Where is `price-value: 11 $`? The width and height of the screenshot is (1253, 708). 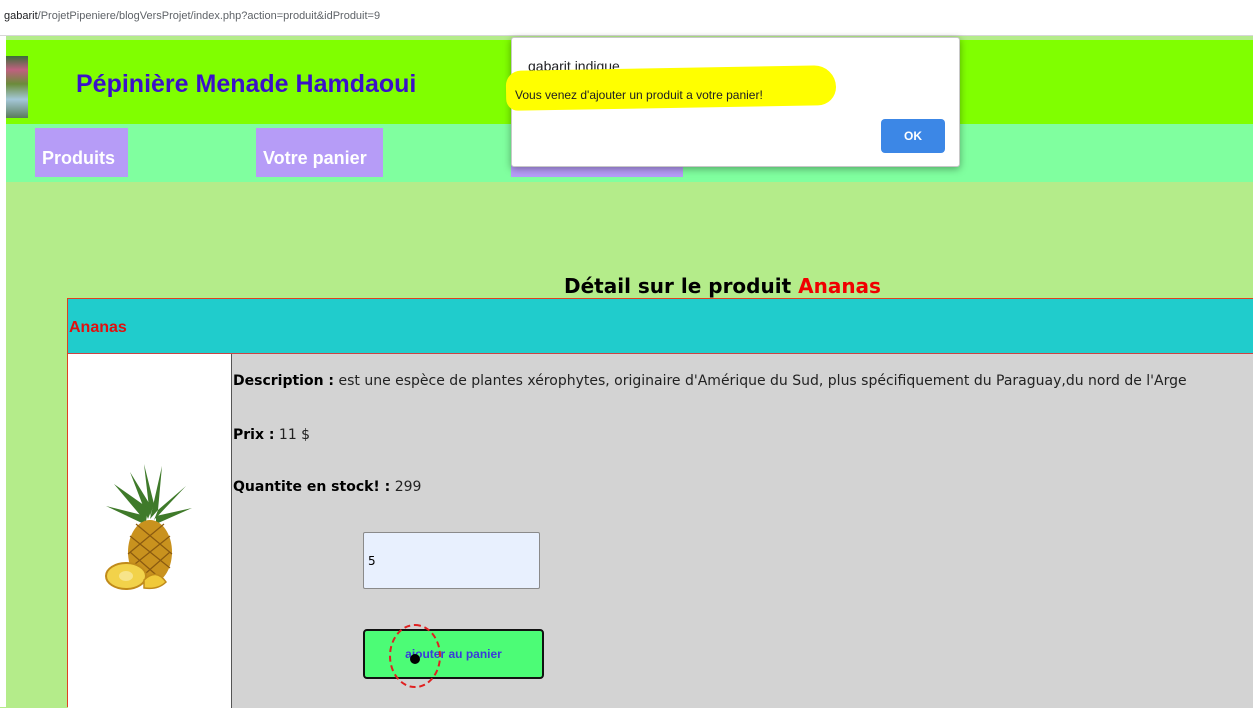
price-value: 11 $ is located at coordinates (294, 435).